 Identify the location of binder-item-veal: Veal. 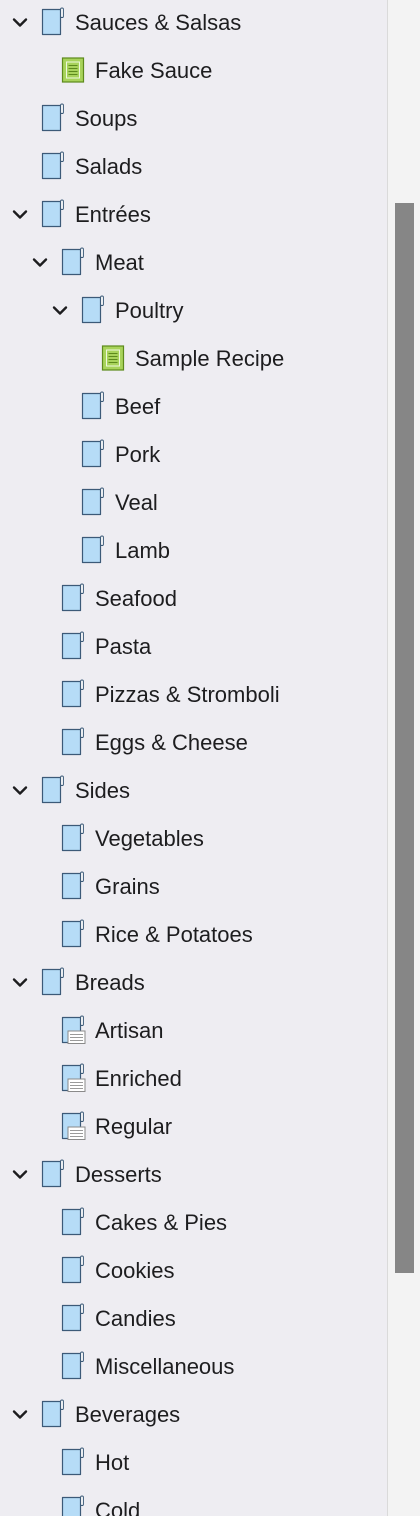
(193, 503).